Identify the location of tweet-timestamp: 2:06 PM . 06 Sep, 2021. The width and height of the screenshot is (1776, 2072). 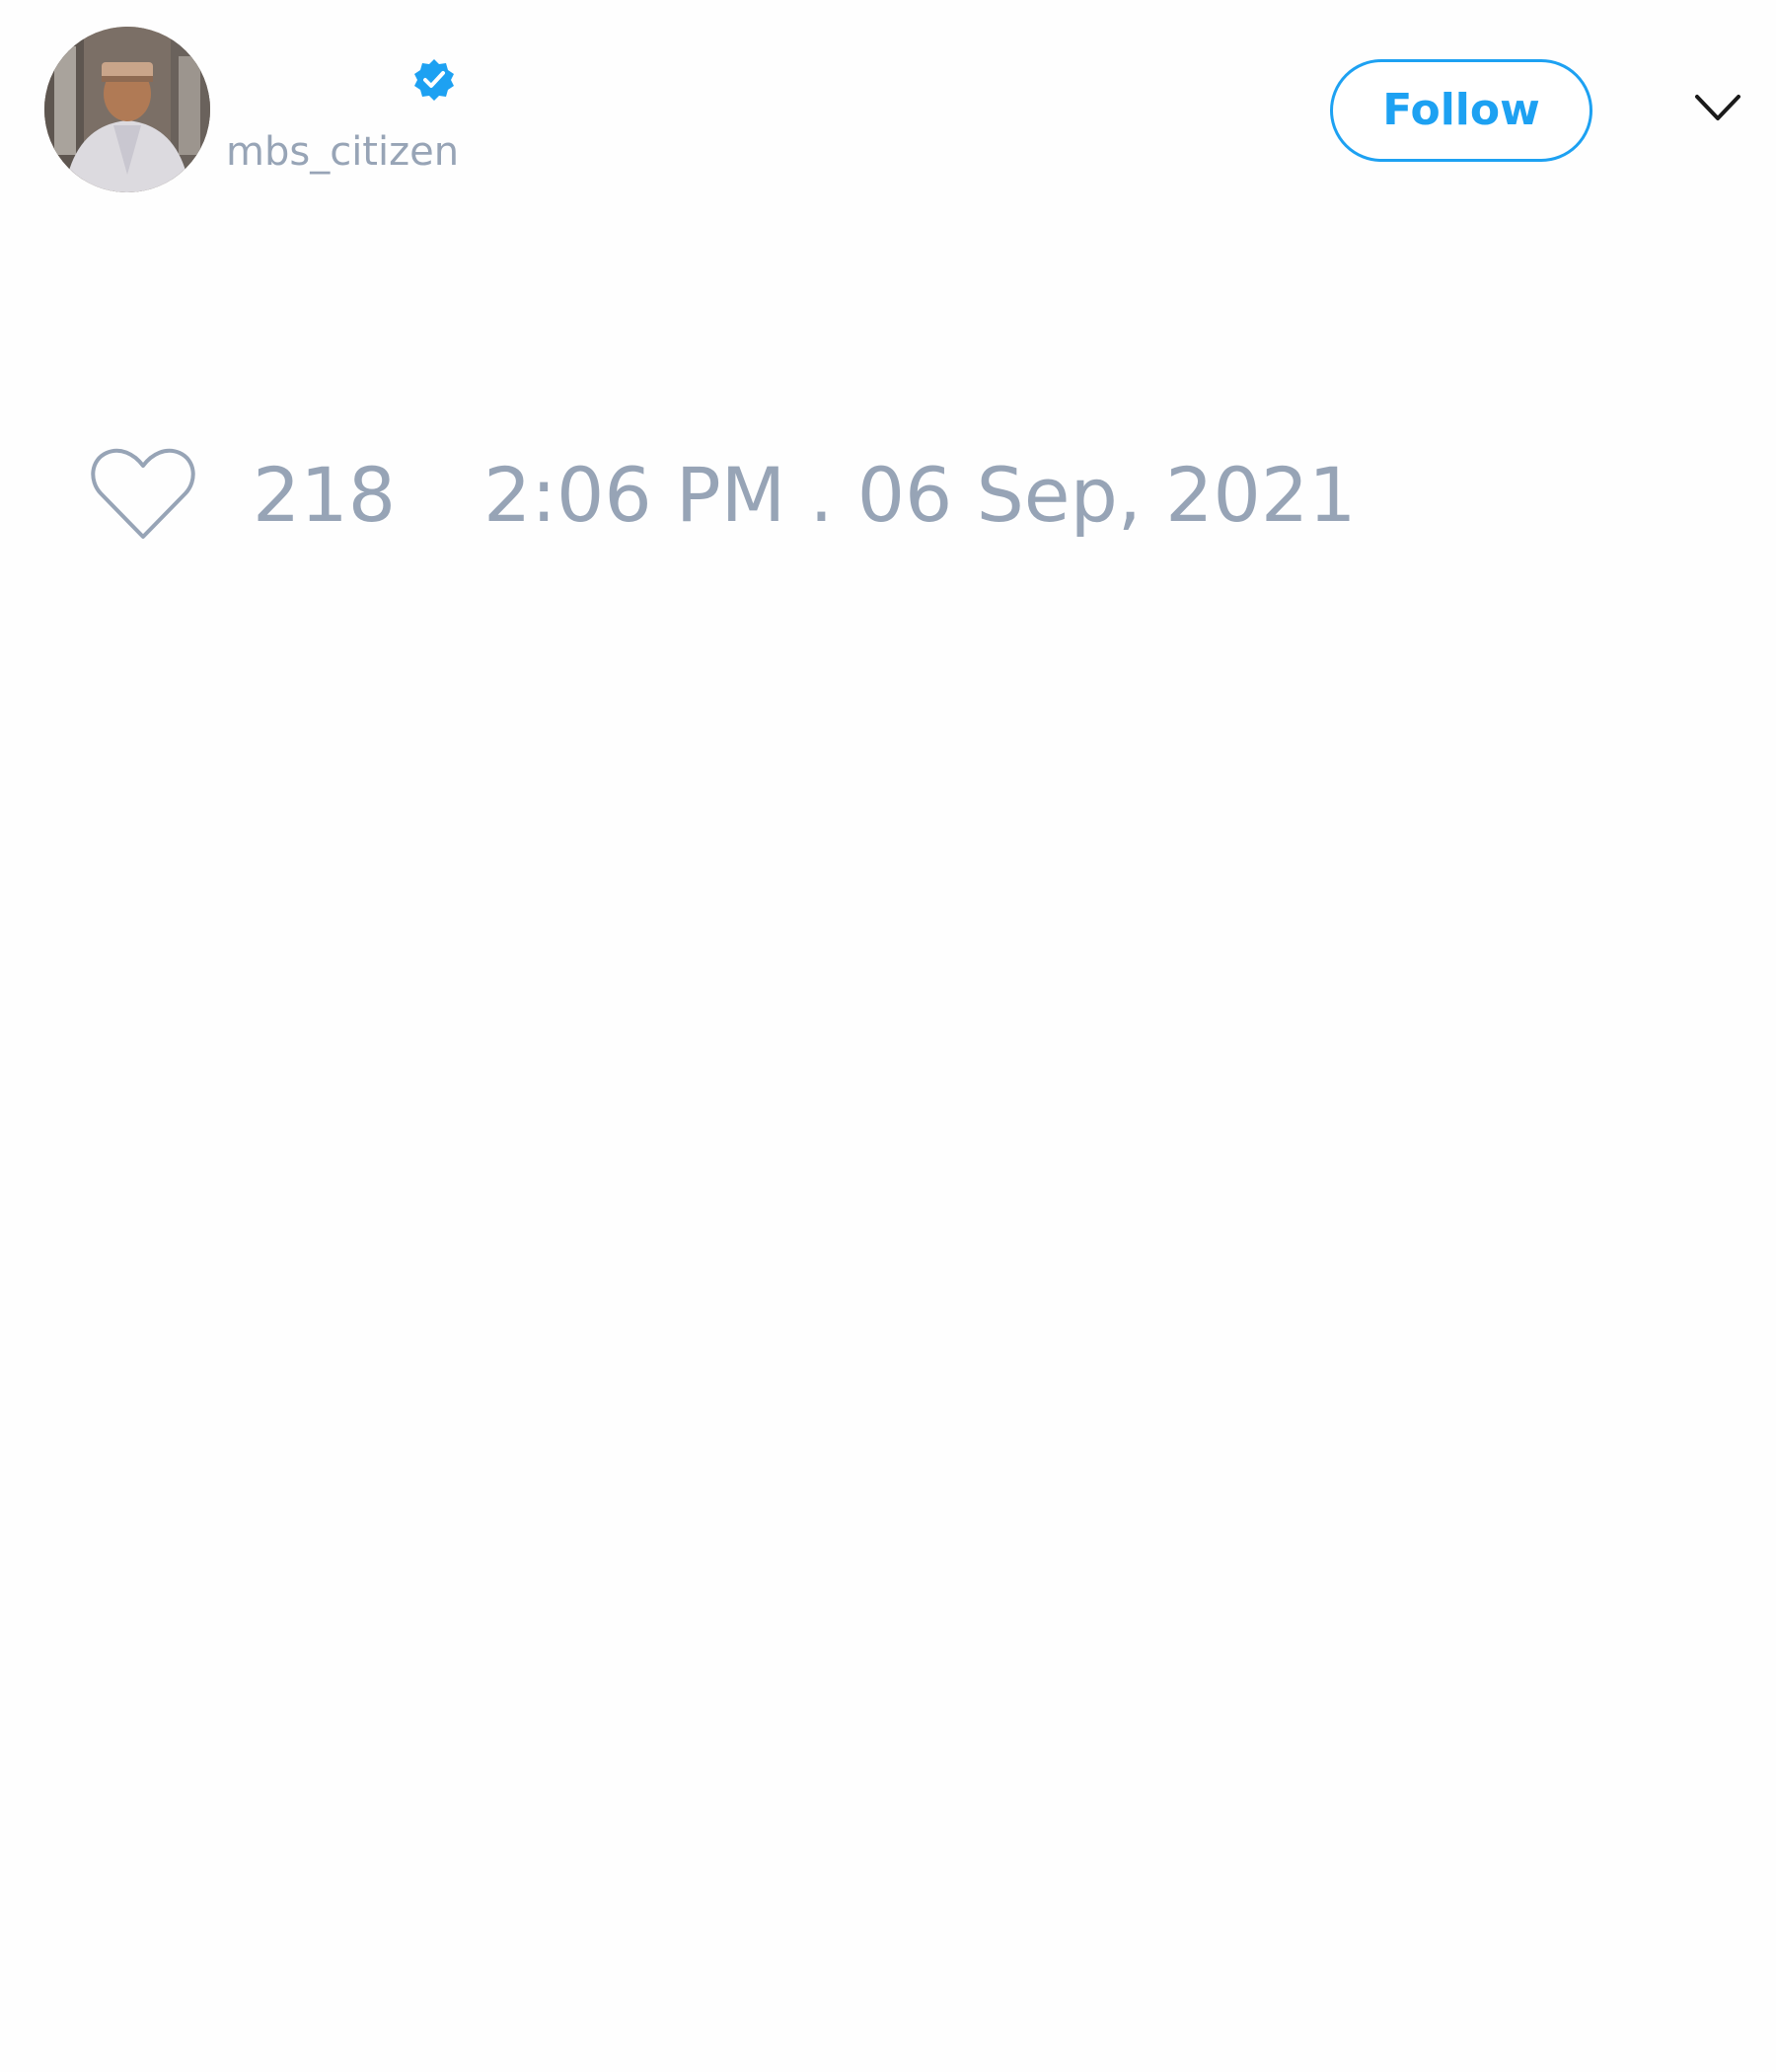
(920, 496).